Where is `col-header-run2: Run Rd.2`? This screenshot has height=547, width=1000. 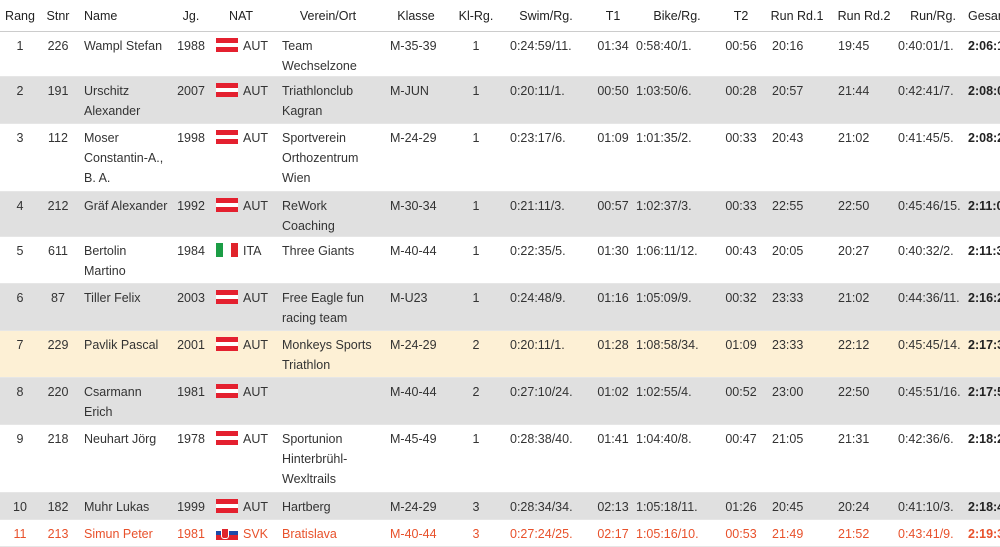
col-header-run2: Run Rd.2 is located at coordinates (864, 16).